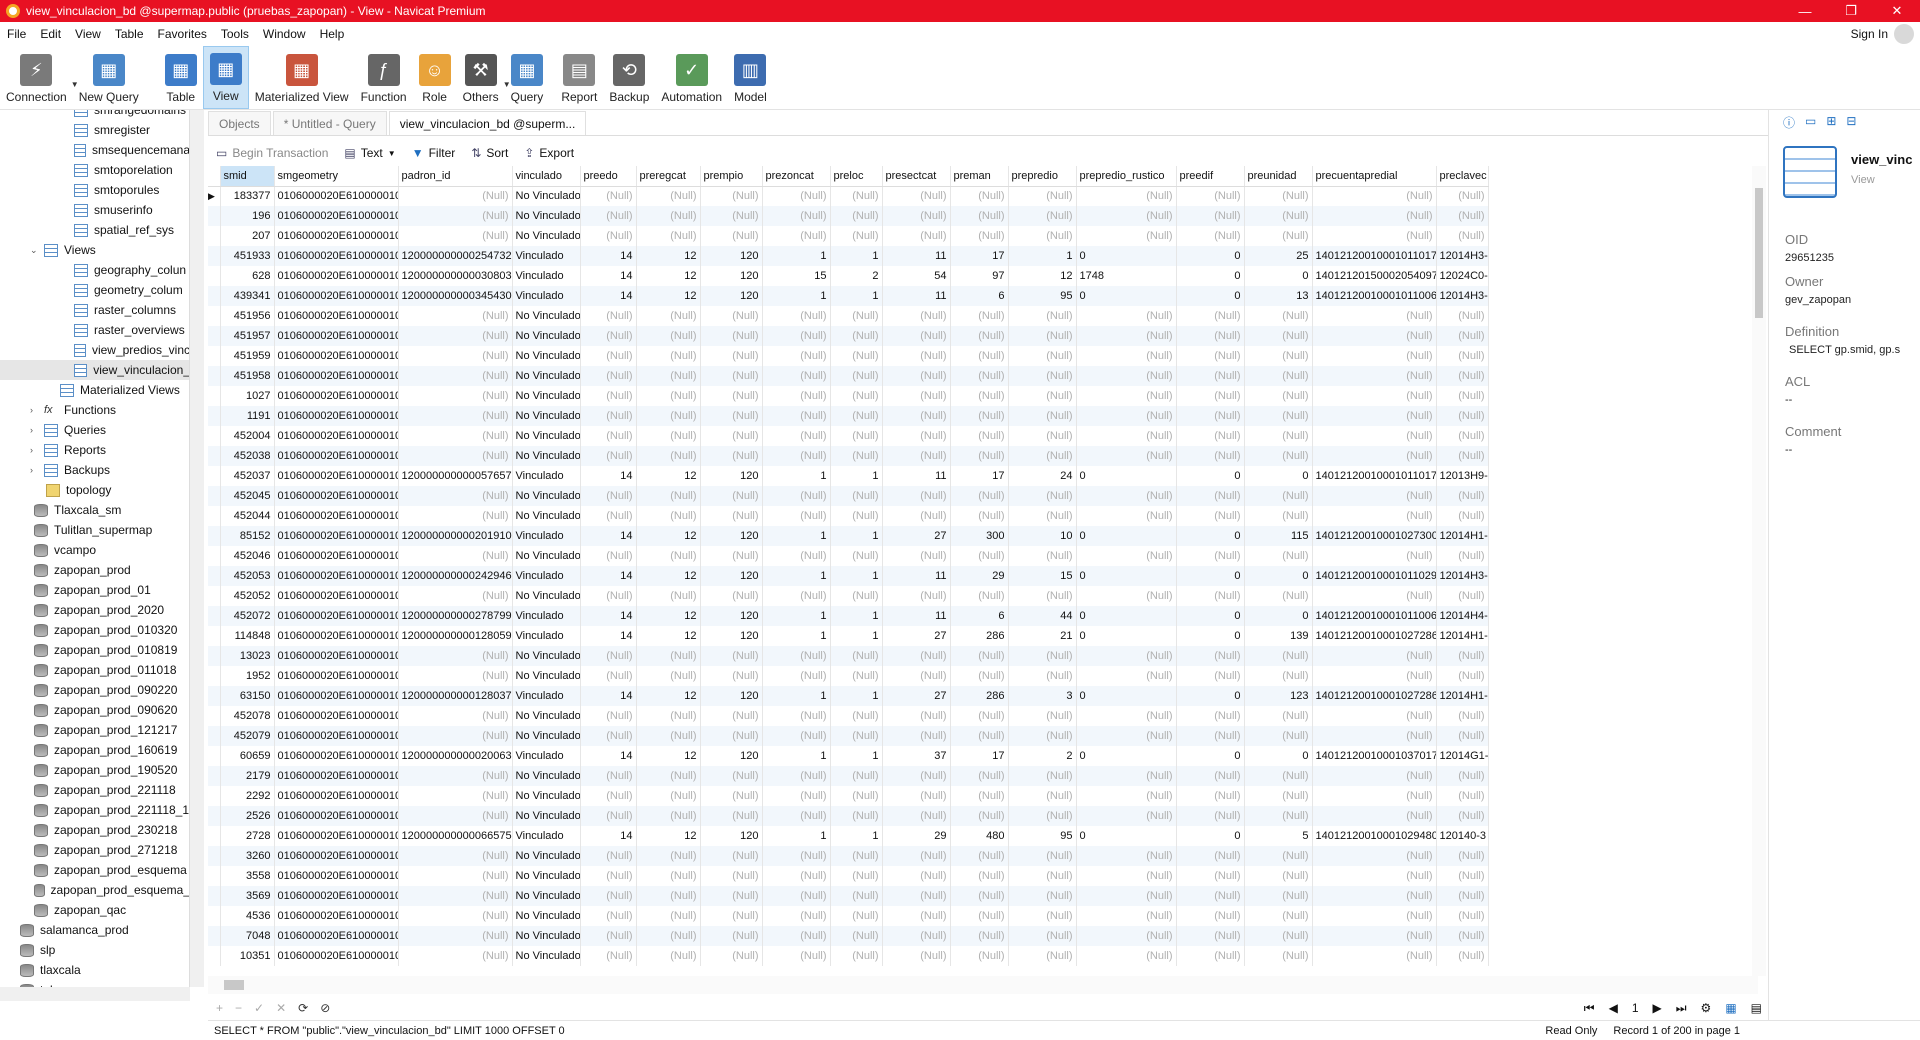  Describe the element at coordinates (94, 890) in the screenshot. I see `tree-item-zapopan-prod-esquema-: zapopan_prod_esquema_` at that location.